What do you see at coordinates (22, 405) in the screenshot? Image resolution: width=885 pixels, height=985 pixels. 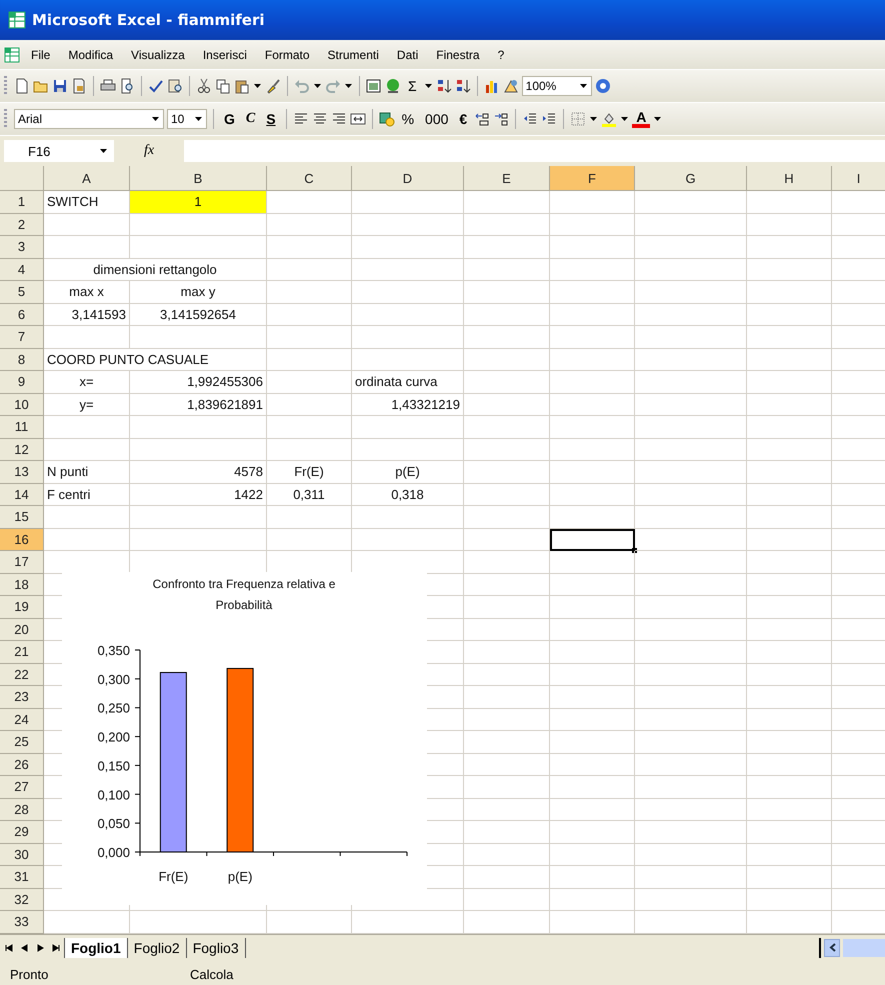 I see `row-header: 10` at bounding box center [22, 405].